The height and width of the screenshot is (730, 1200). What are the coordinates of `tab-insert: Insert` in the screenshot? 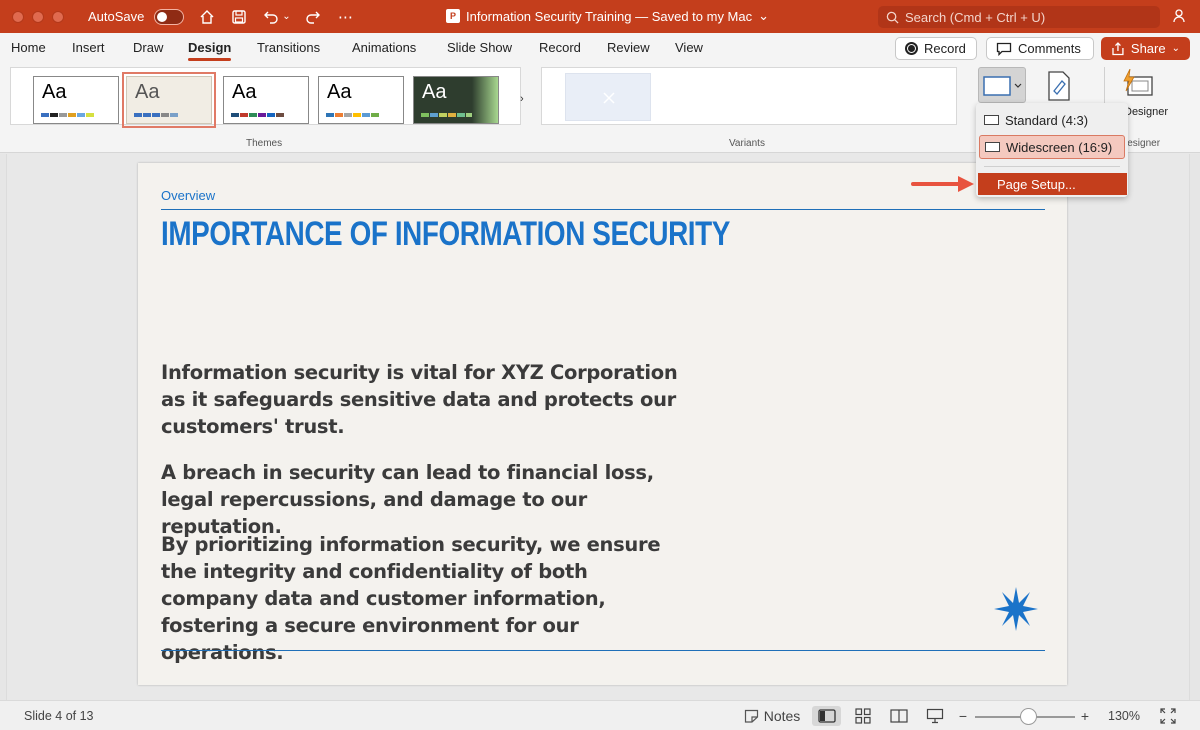 It's located at (88, 47).